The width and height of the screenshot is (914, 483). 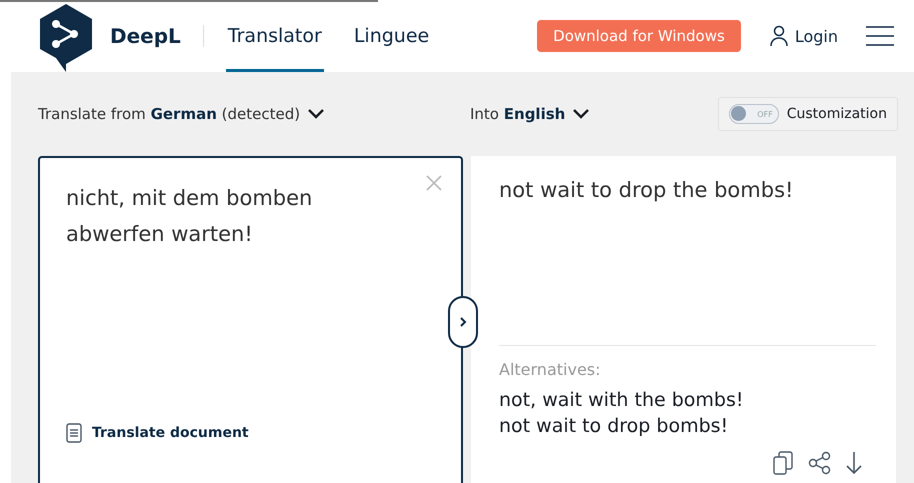 I want to click on source-language-select: Translate from German (detected), so click(x=254, y=114).